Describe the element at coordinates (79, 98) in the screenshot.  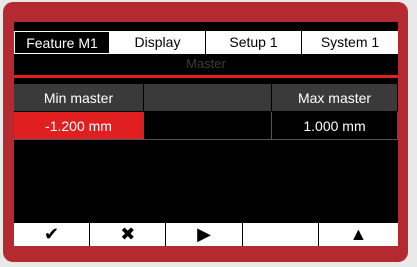
I see `header-min-master: Min master` at that location.